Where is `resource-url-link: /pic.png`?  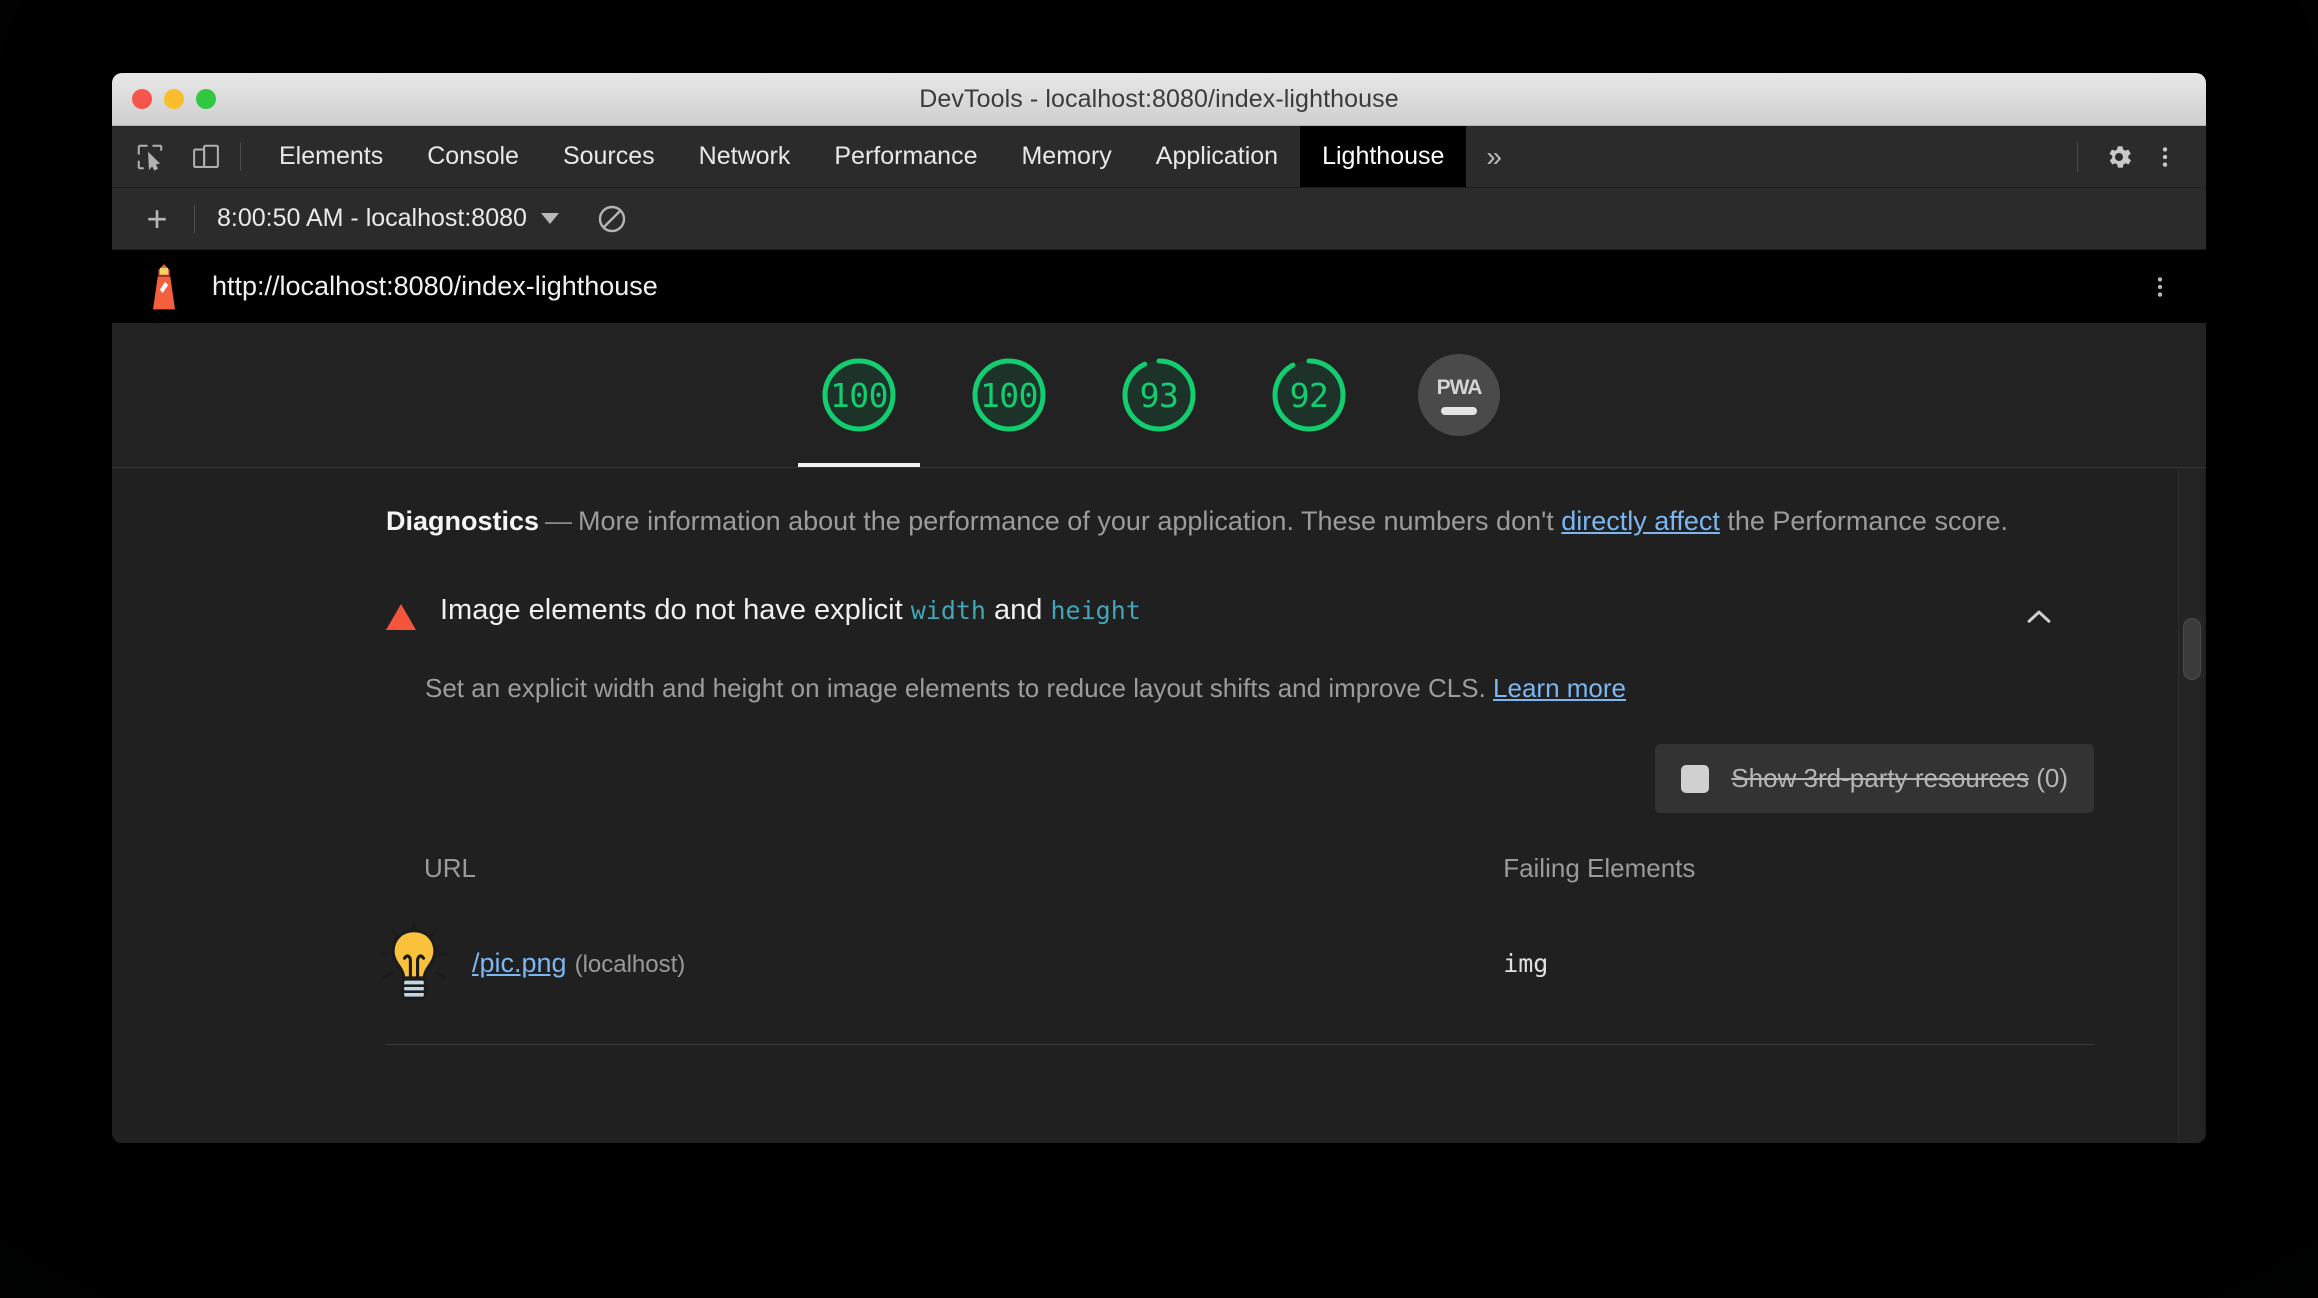 resource-url-link: /pic.png is located at coordinates (519, 963).